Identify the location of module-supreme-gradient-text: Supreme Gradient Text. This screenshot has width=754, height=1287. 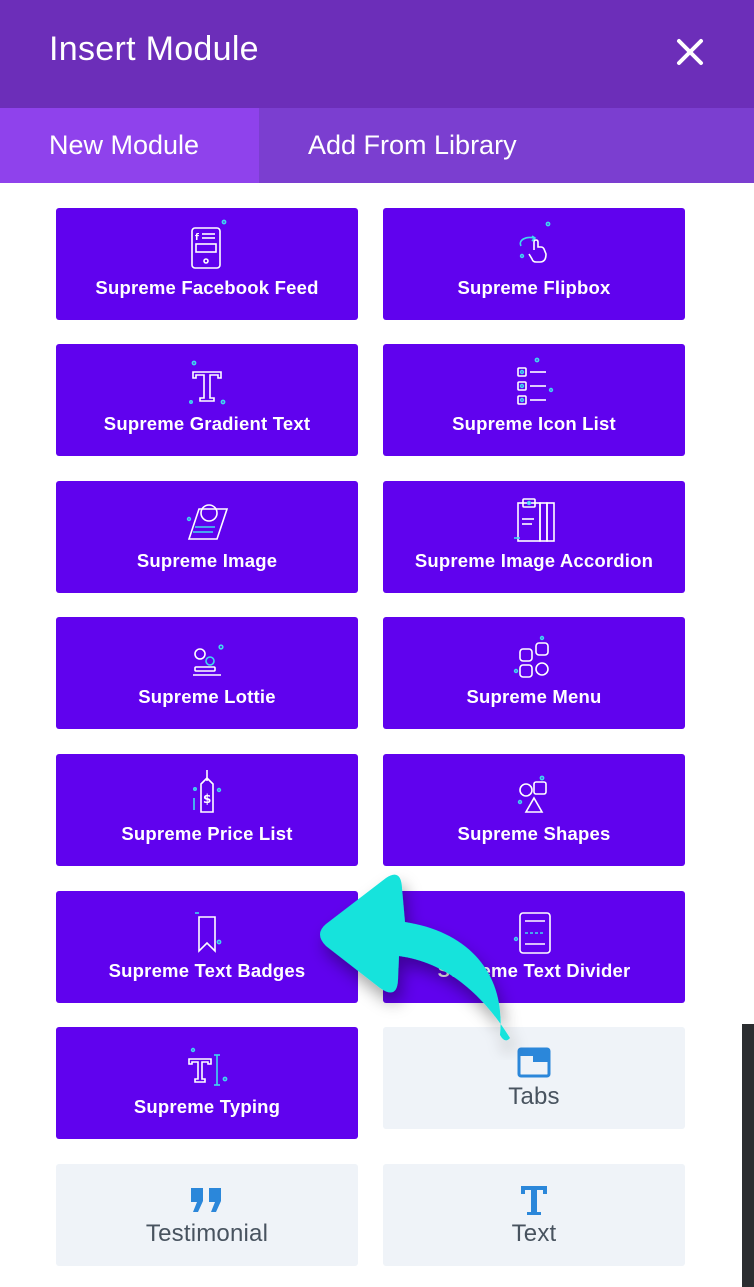
(207, 400).